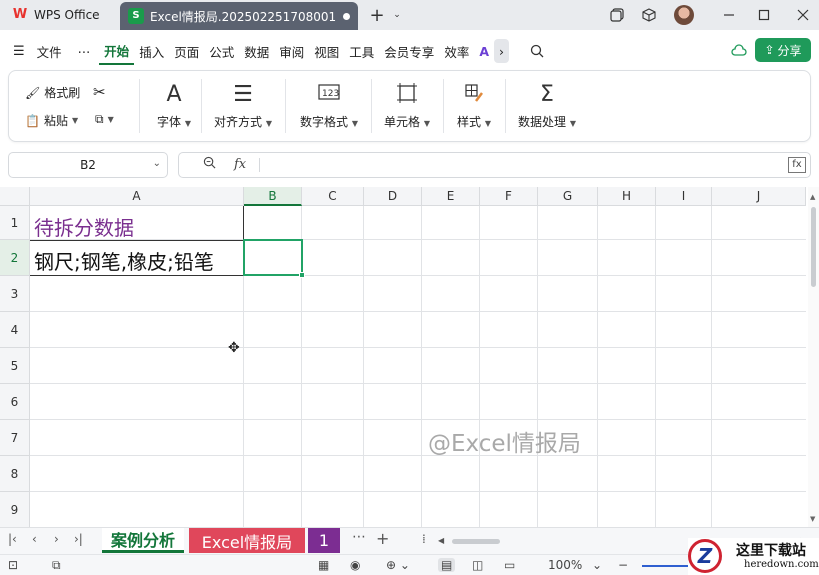 Image resolution: width=819 pixels, height=575 pixels. I want to click on more-sheets-icon: ⋯, so click(359, 537).